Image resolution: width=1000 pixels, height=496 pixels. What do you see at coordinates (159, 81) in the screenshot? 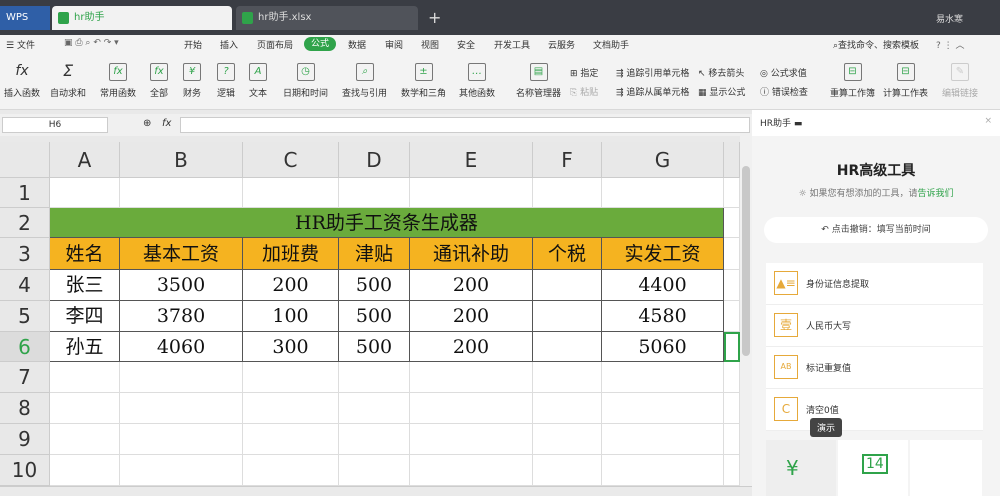
I see `all-functions-button: fx 全部` at bounding box center [159, 81].